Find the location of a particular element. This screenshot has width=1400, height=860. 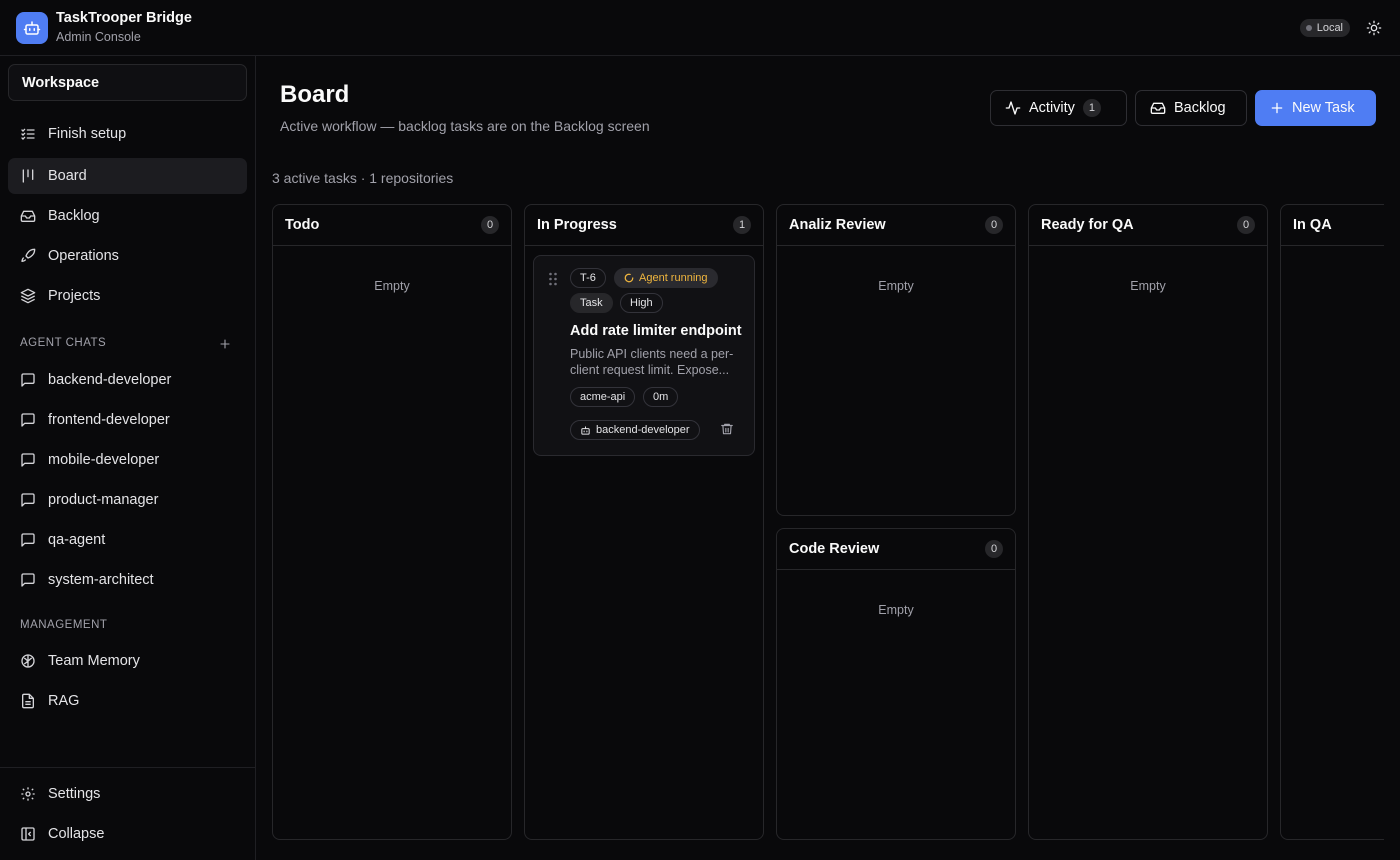

sidebar-item-label: Operations is located at coordinates (83, 256).